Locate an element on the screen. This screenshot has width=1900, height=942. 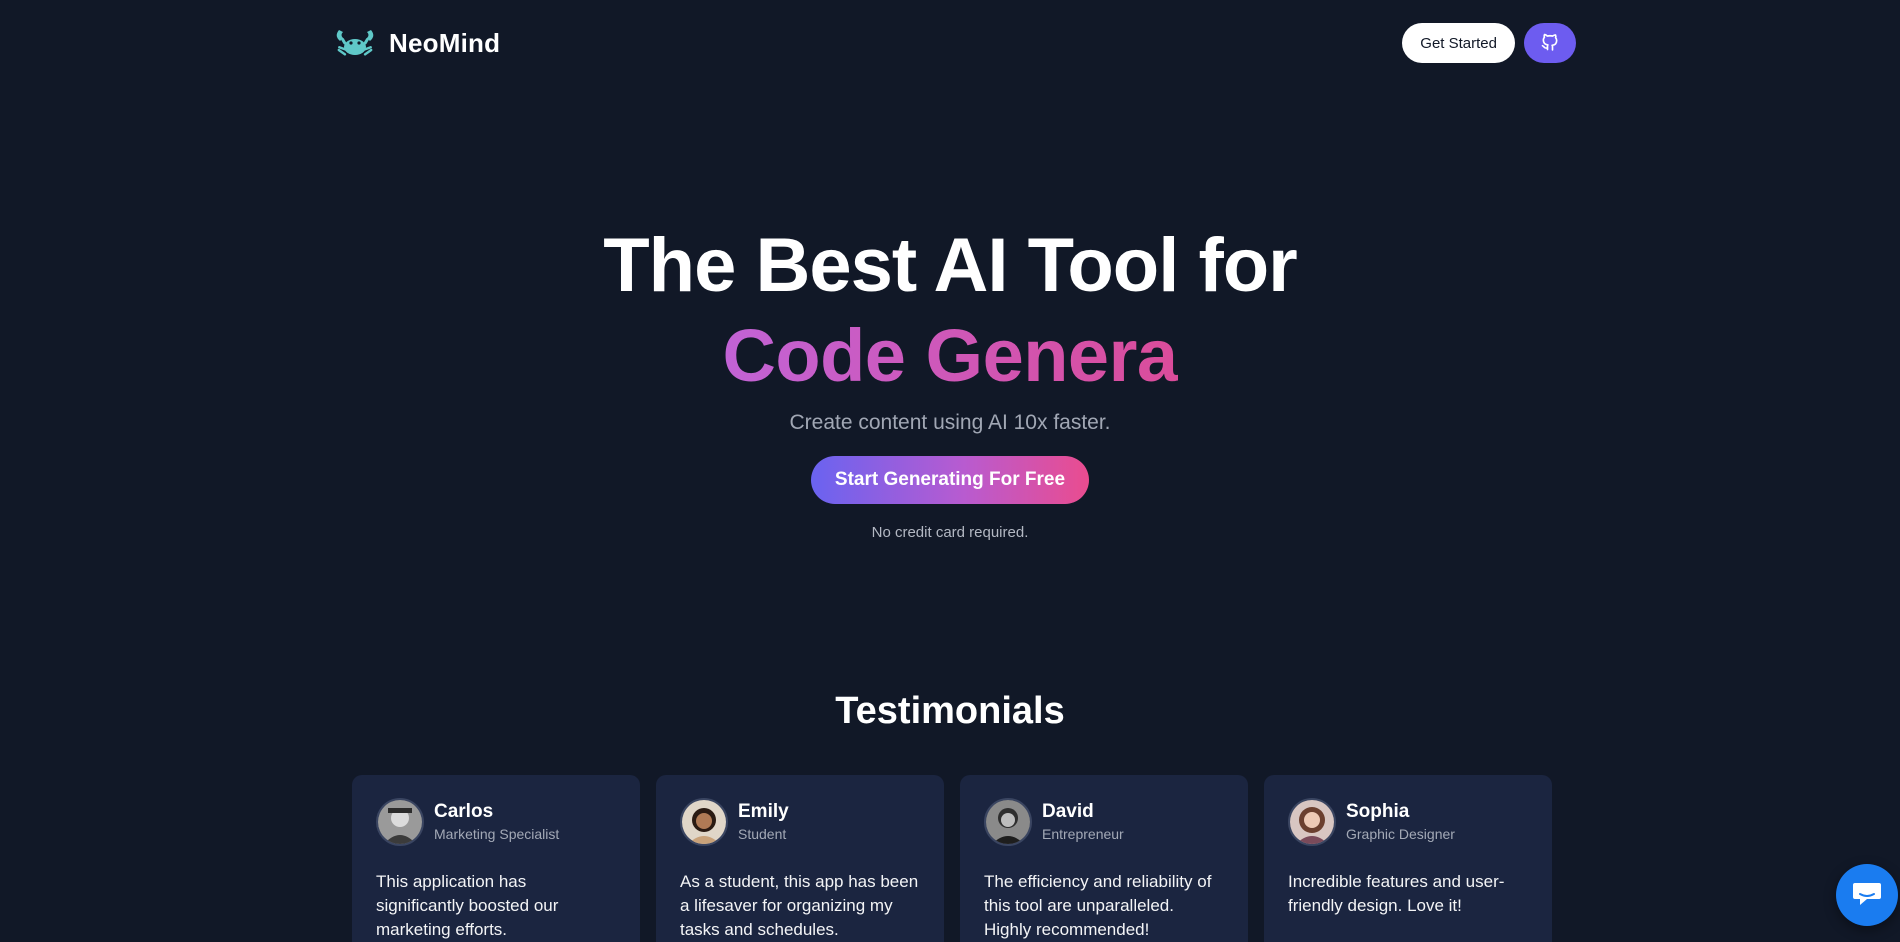
no-credit-card-note: No credit card required. is located at coordinates (950, 532).